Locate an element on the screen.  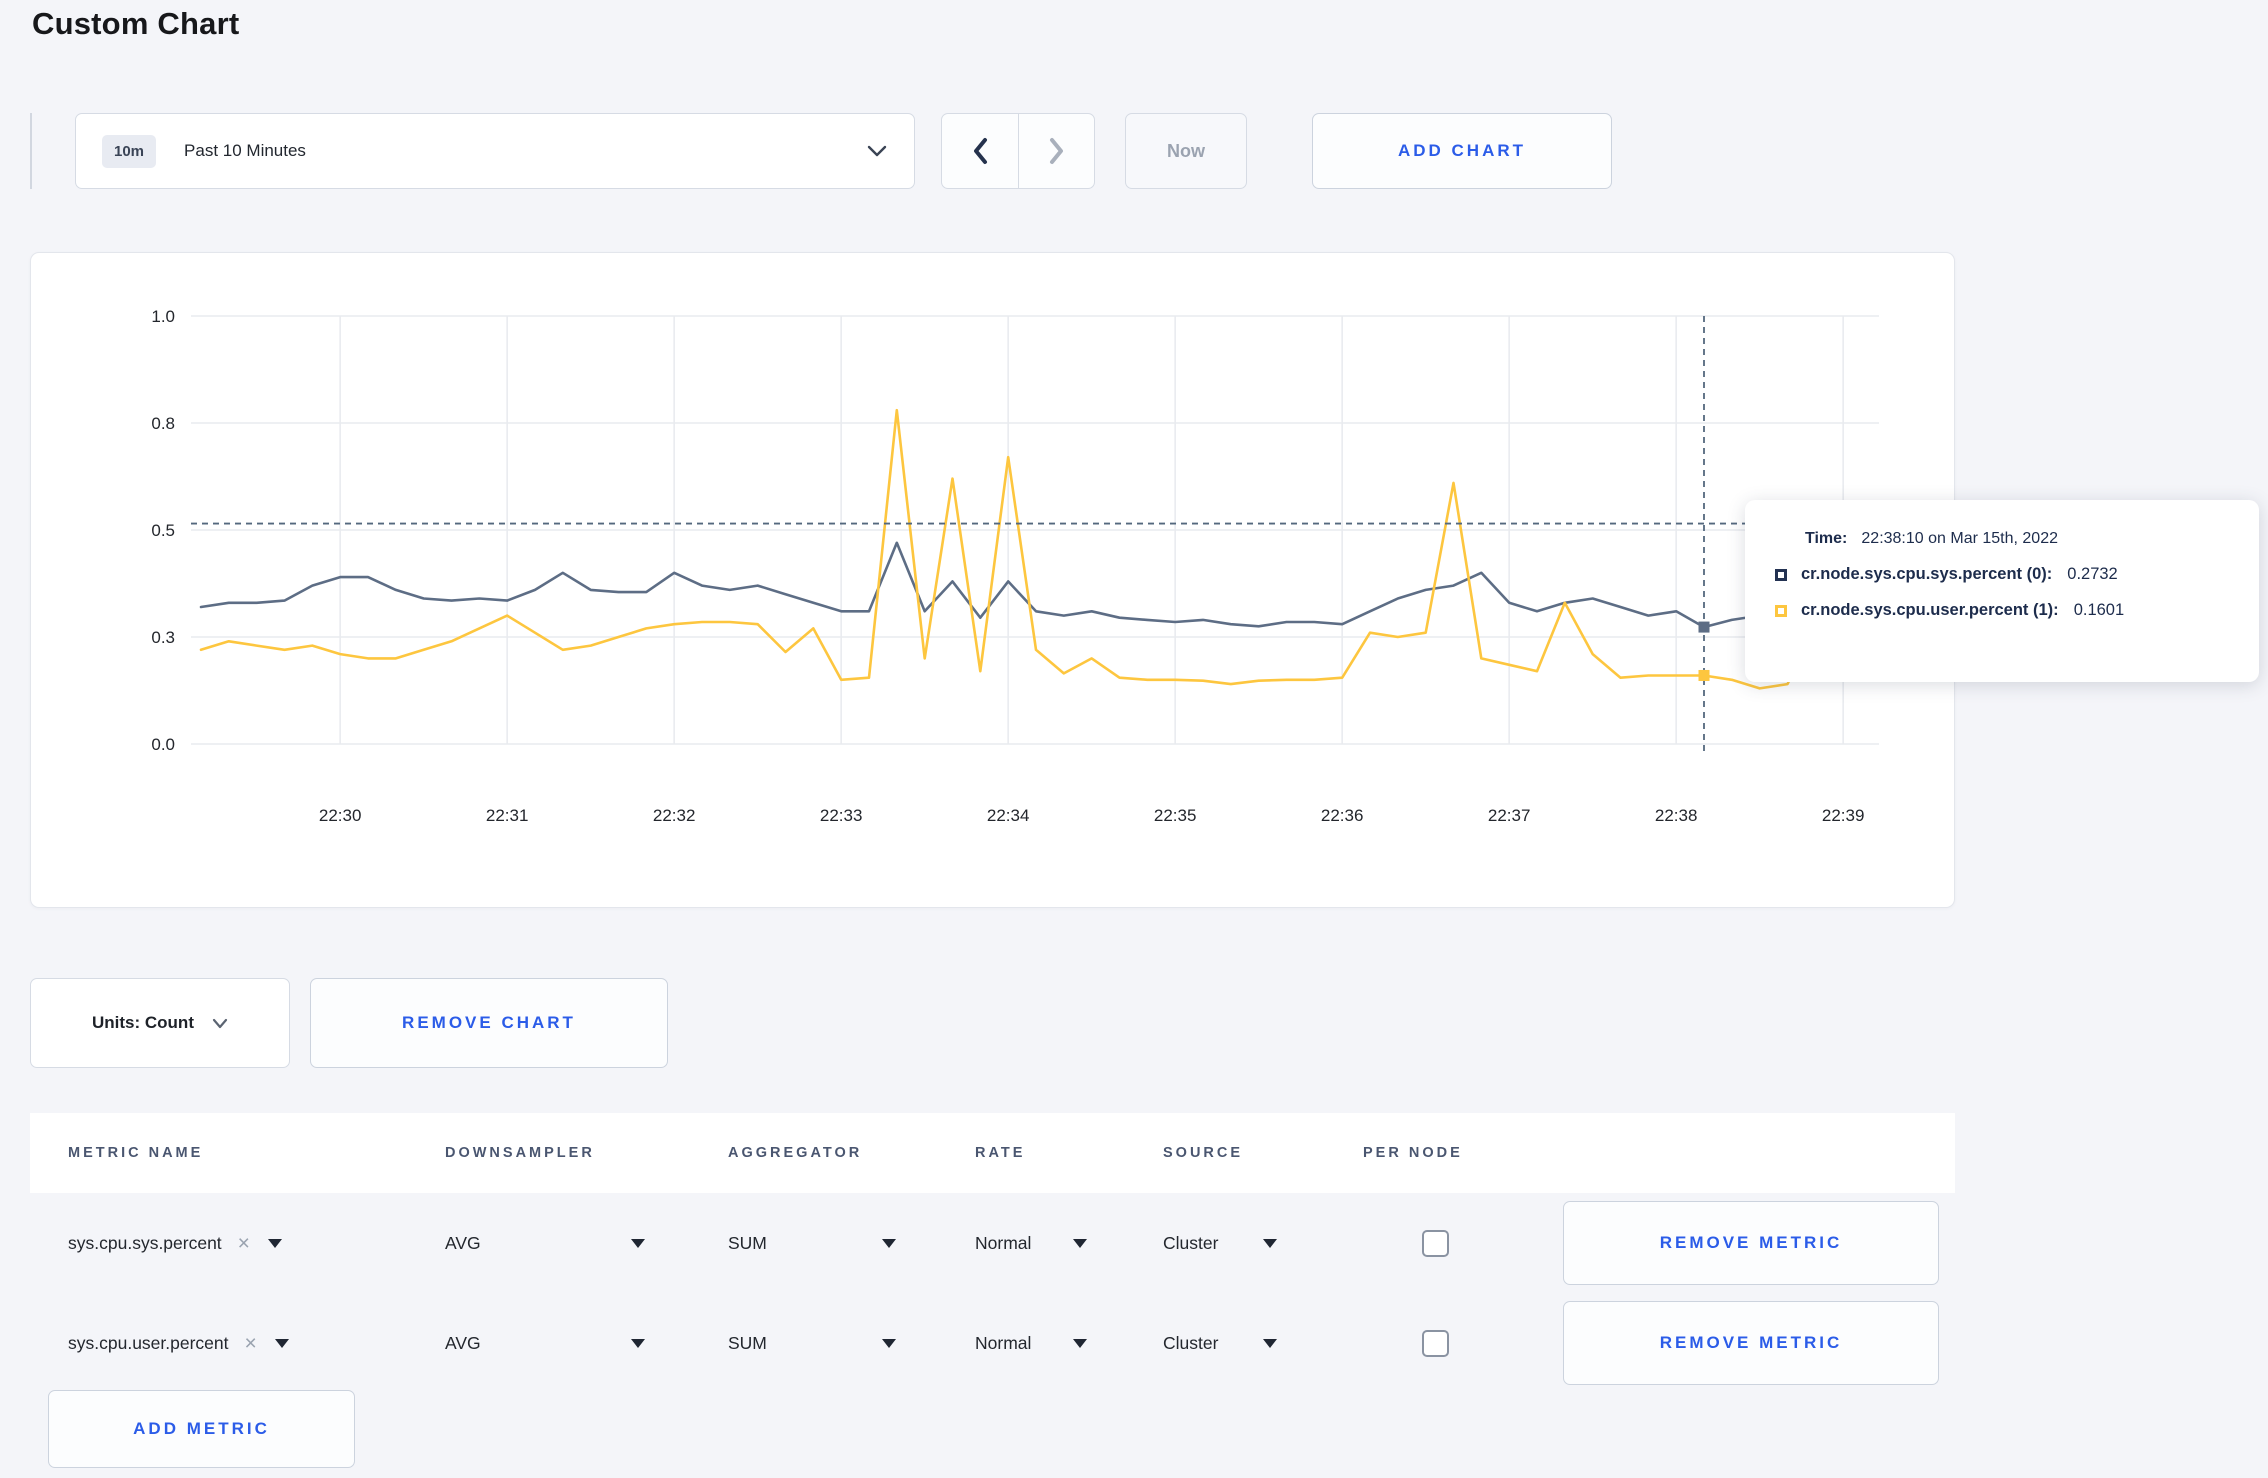
chevron-left-icon is located at coordinates (980, 151).